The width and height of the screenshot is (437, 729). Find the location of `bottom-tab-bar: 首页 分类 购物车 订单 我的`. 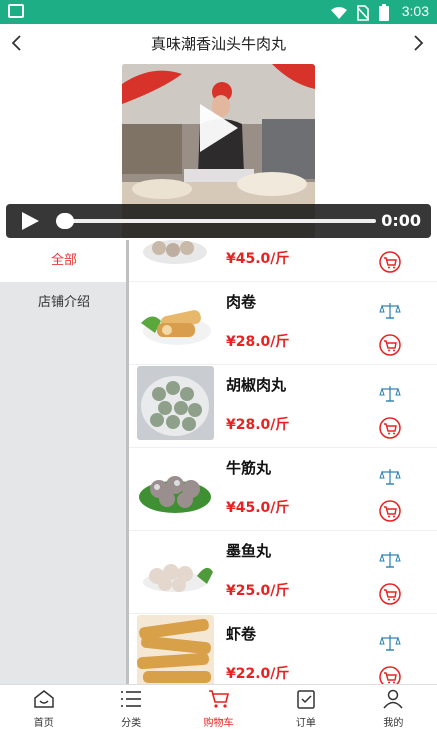

bottom-tab-bar: 首页 分类 购物车 订单 我的 is located at coordinates (218, 706).